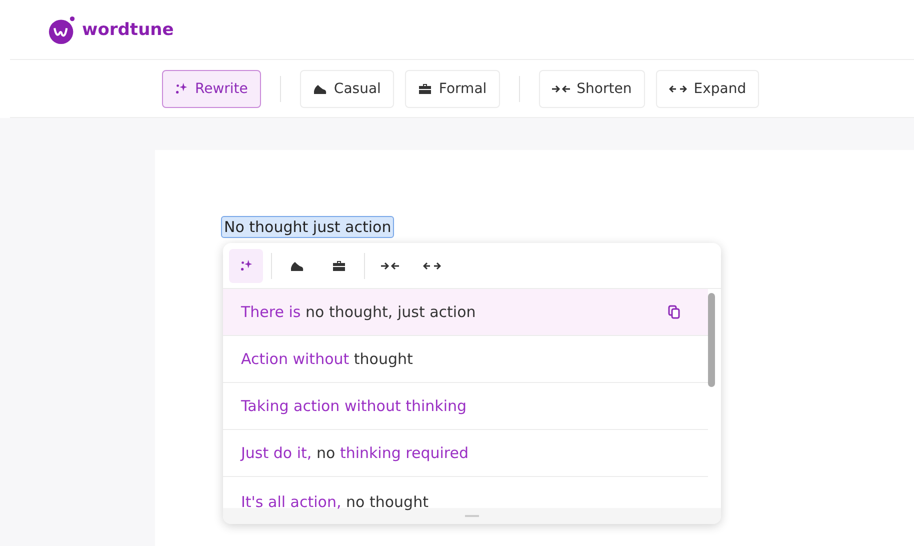 The width and height of the screenshot is (914, 546). Describe the element at coordinates (674, 312) in the screenshot. I see `copy-icon` at that location.